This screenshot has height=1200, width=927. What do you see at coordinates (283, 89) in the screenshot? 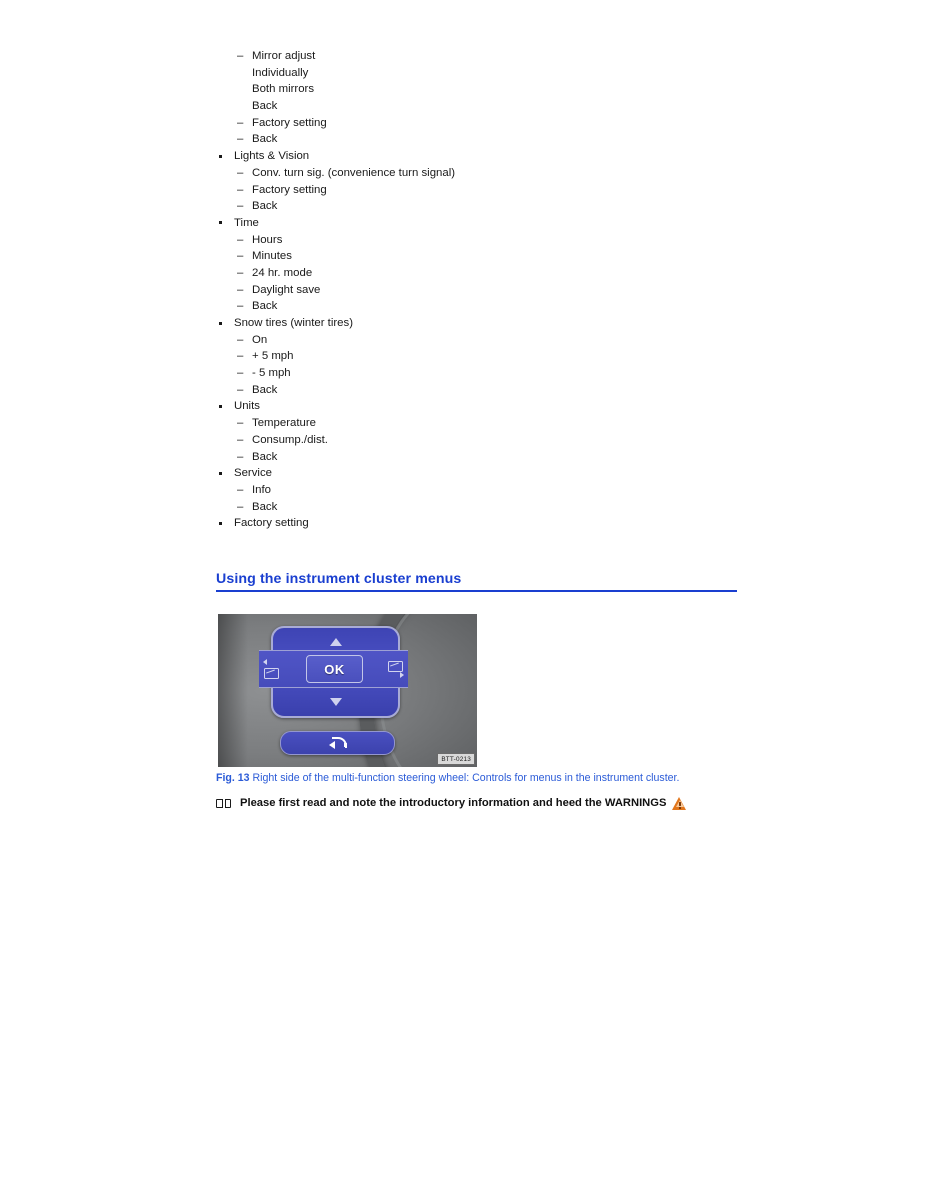
I see `menu-item-label: Both mirrors` at bounding box center [283, 89].